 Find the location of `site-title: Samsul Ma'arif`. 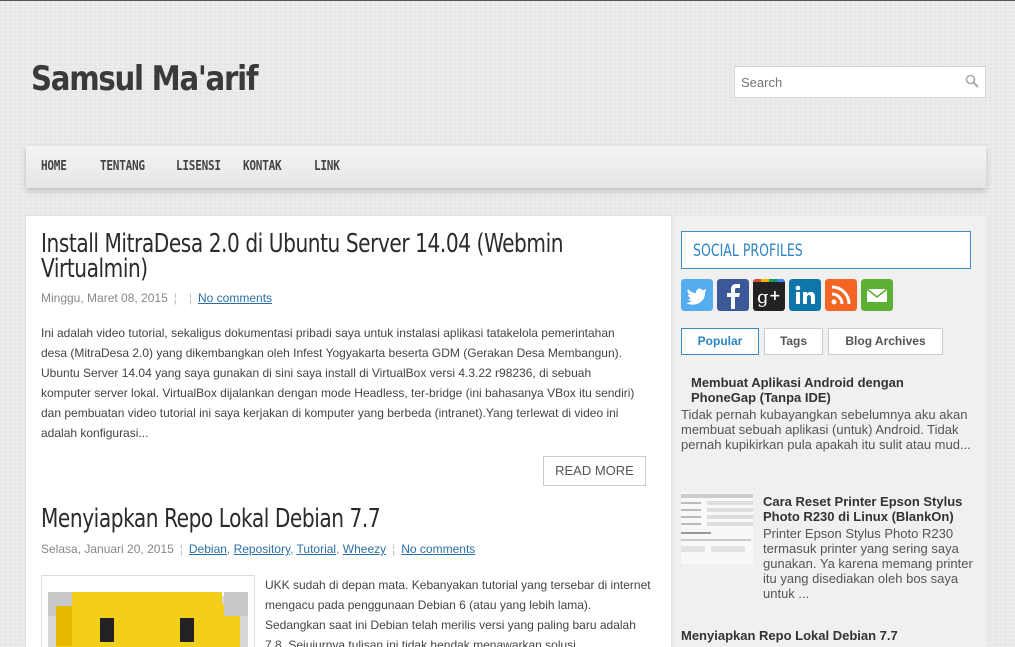

site-title: Samsul Ma'arif is located at coordinates (145, 79).